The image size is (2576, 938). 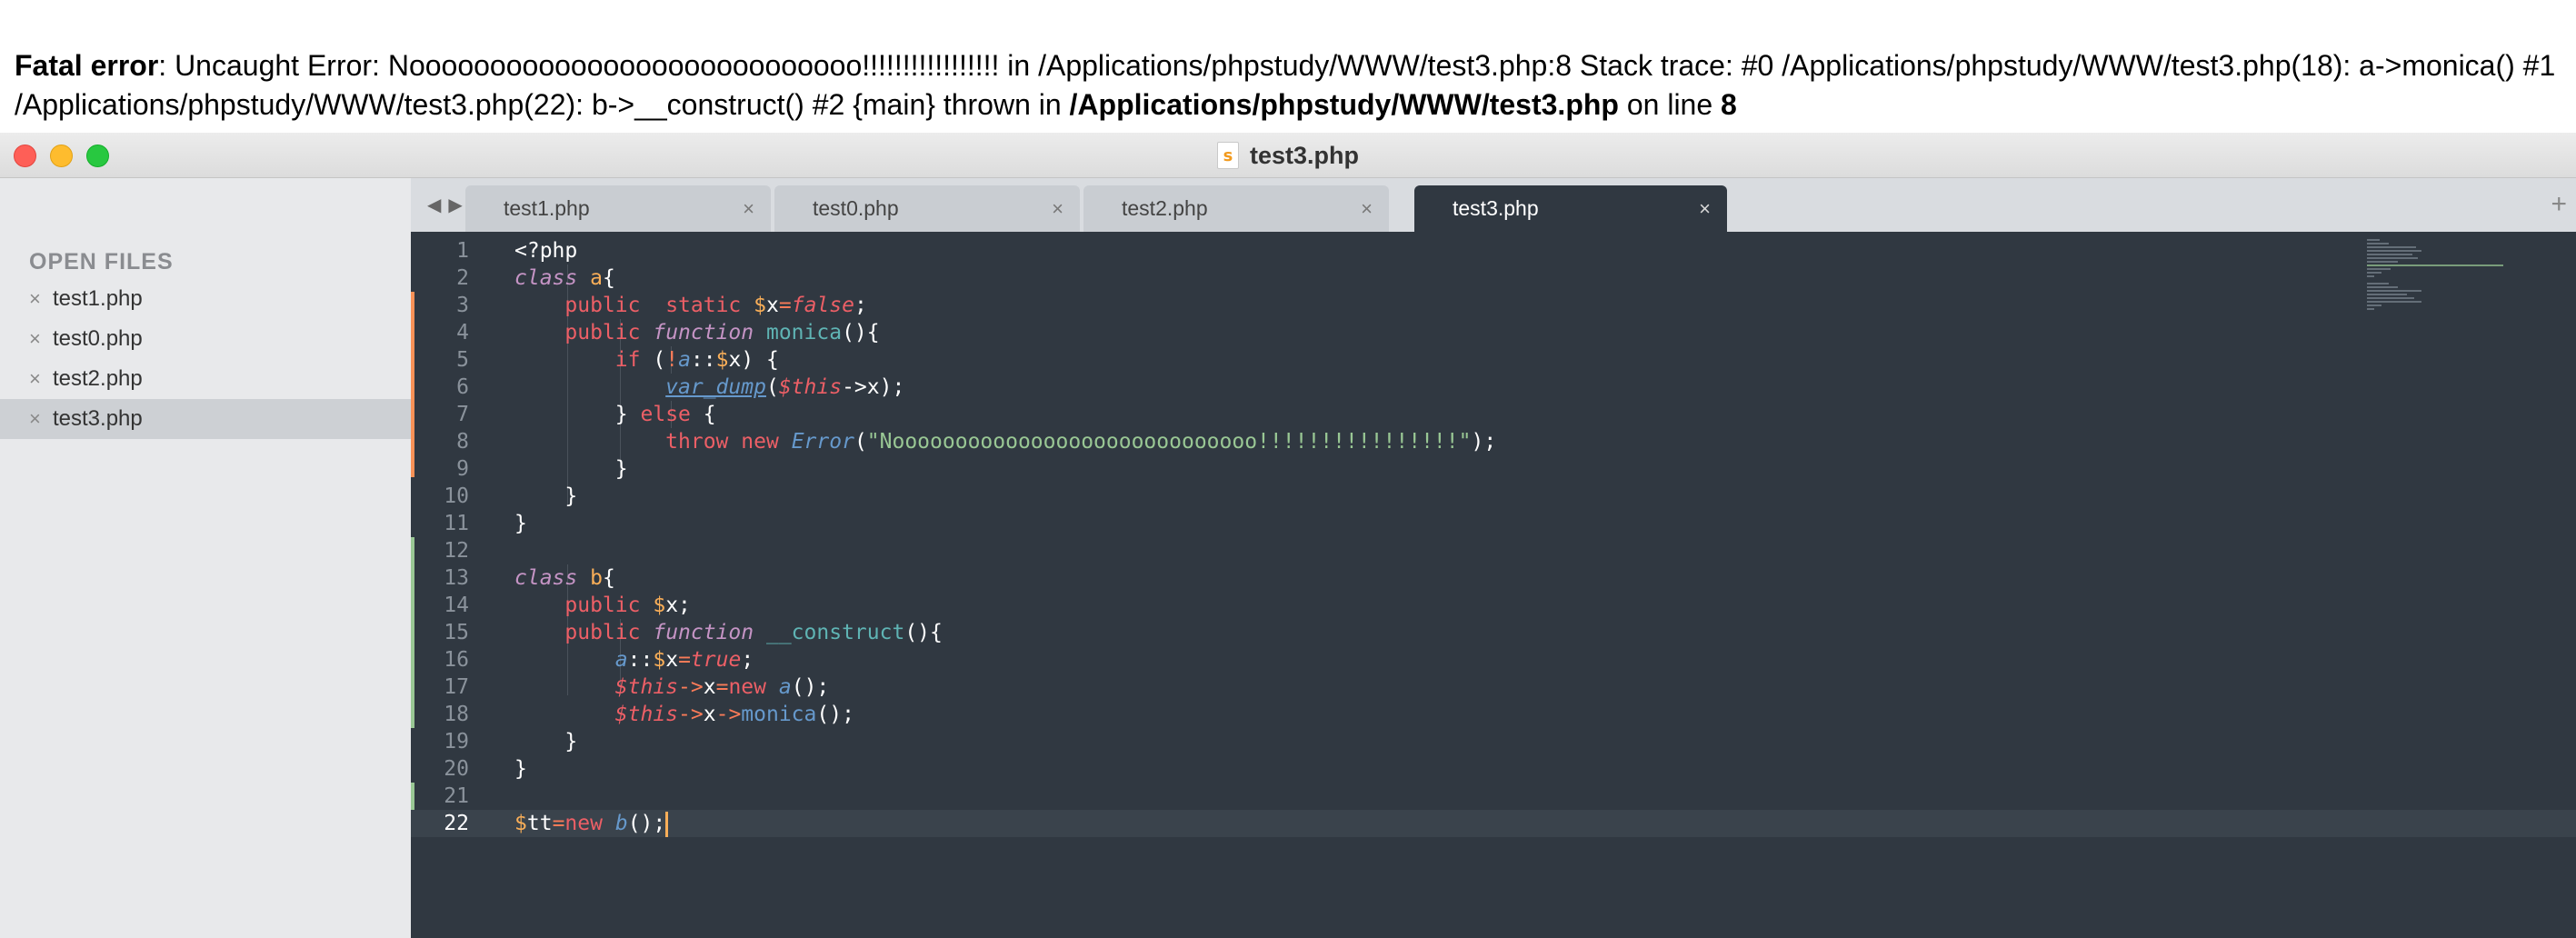 What do you see at coordinates (456, 823) in the screenshot?
I see `line-number: 22` at bounding box center [456, 823].